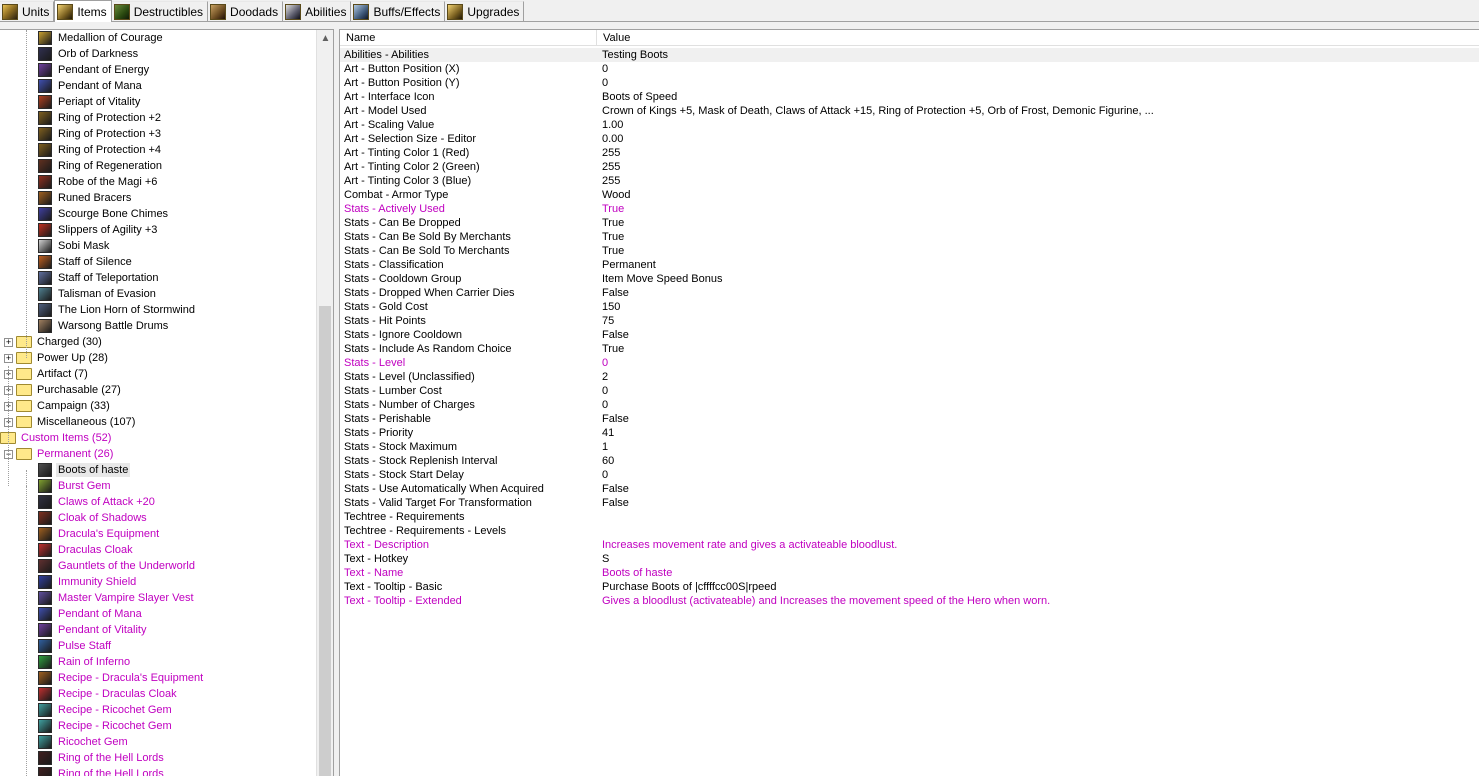  Describe the element at coordinates (86, 550) in the screenshot. I see `tree-item: Draculas Cloak` at that location.